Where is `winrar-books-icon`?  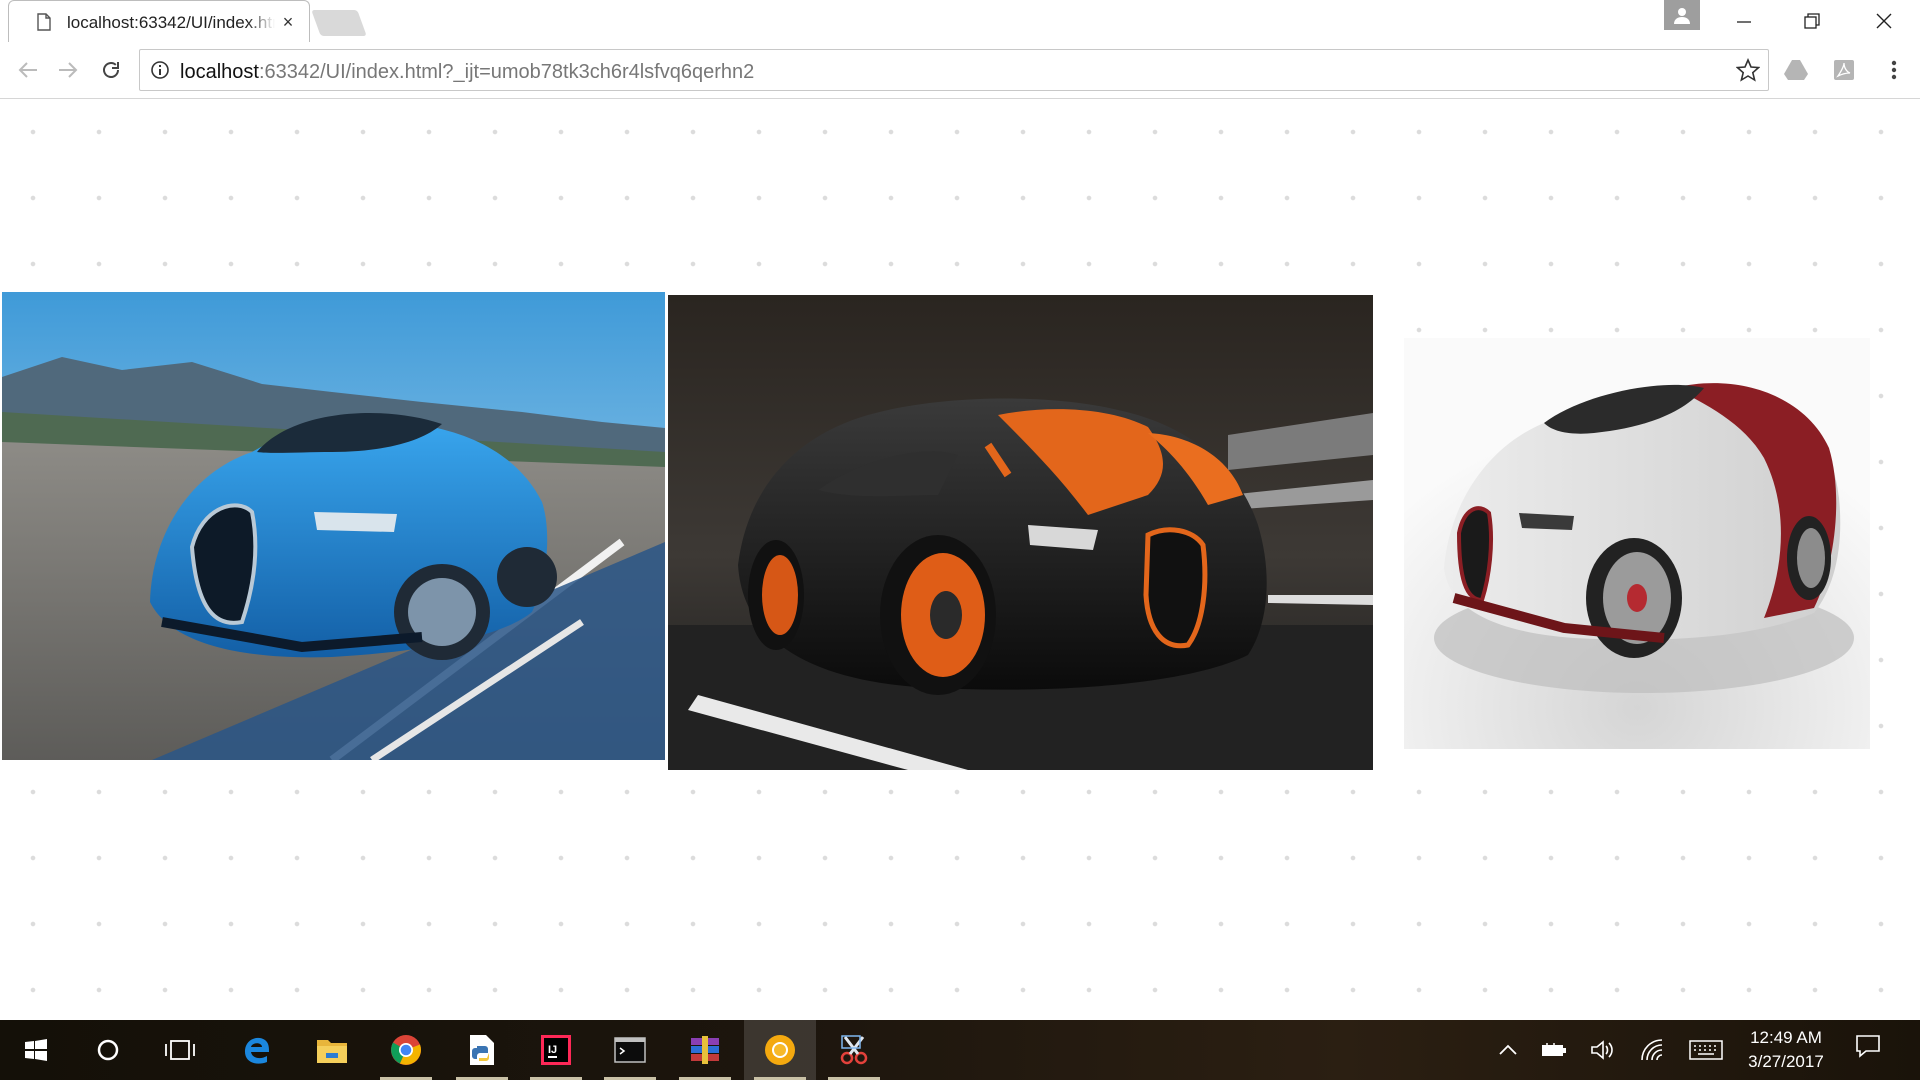
winrar-books-icon is located at coordinates (705, 1050).